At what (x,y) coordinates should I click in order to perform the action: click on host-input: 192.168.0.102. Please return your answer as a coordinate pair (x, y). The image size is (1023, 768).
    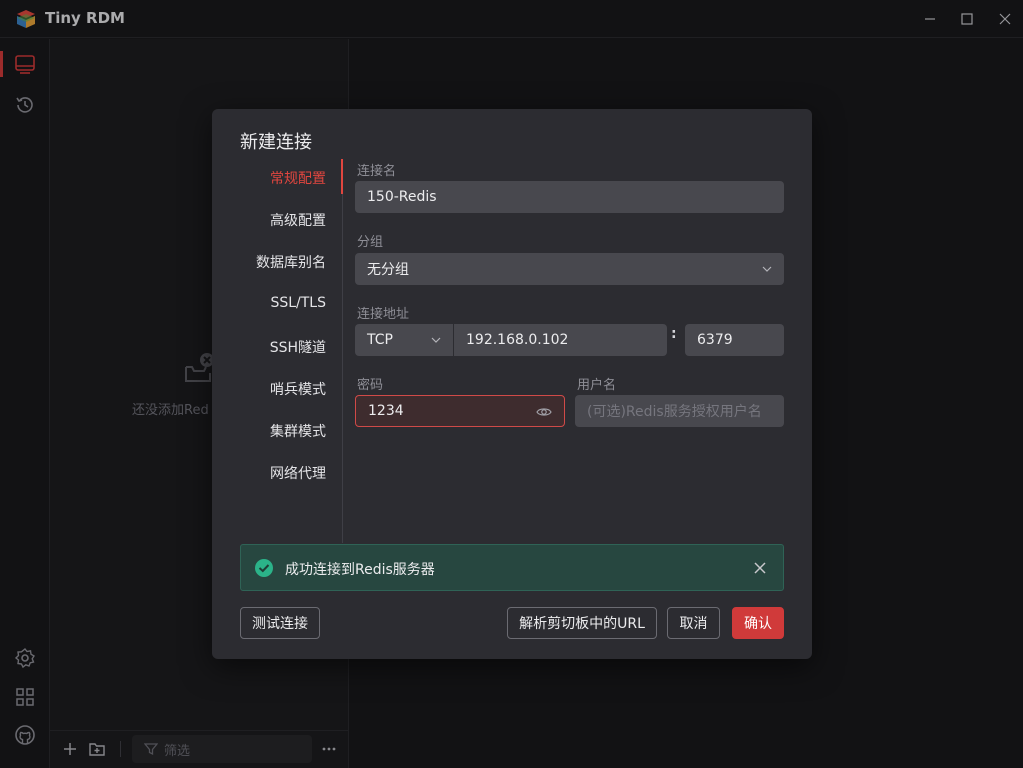
    Looking at the image, I should click on (560, 340).